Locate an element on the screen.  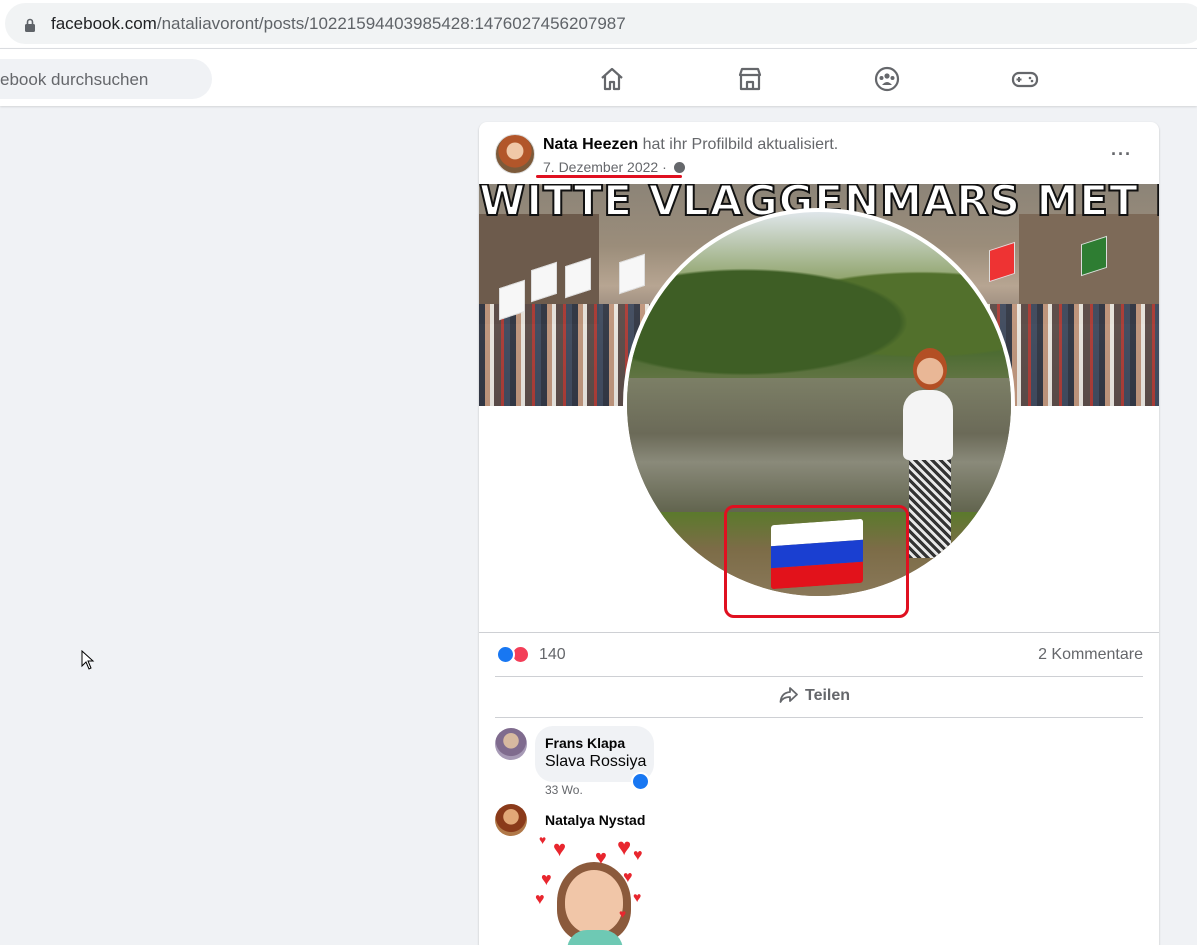
post-meta: 7. Dezember 2022 · is located at coordinates (614, 167).